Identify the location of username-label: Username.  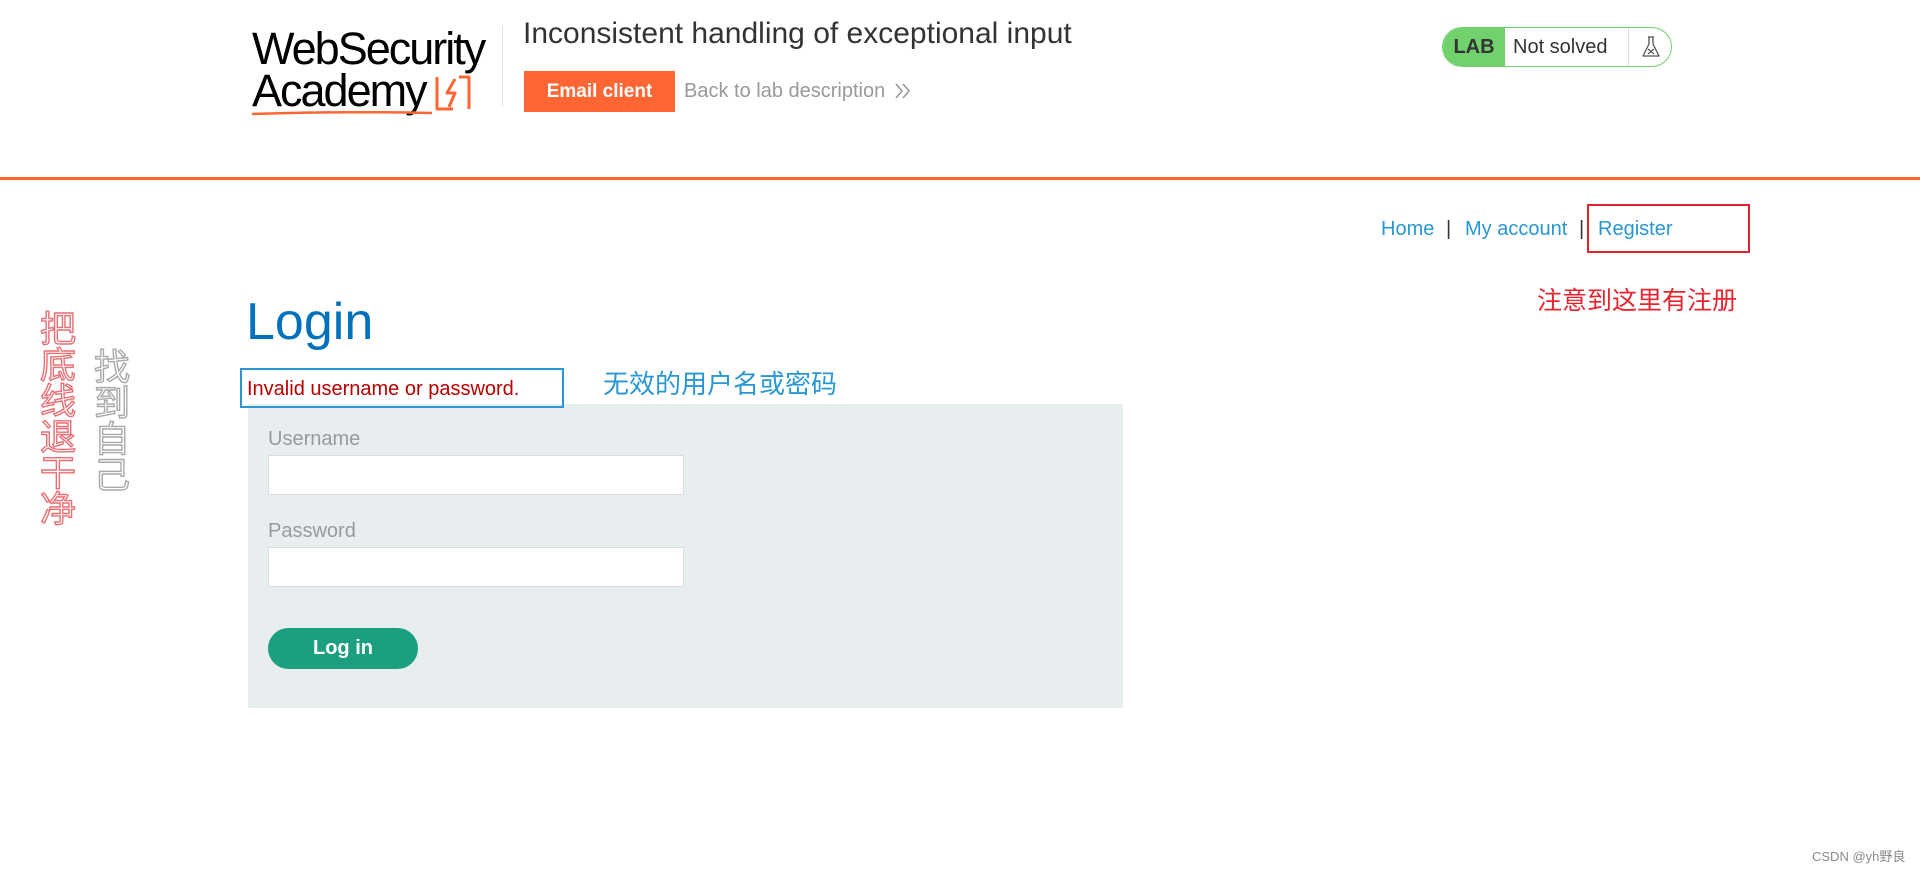
(314, 439).